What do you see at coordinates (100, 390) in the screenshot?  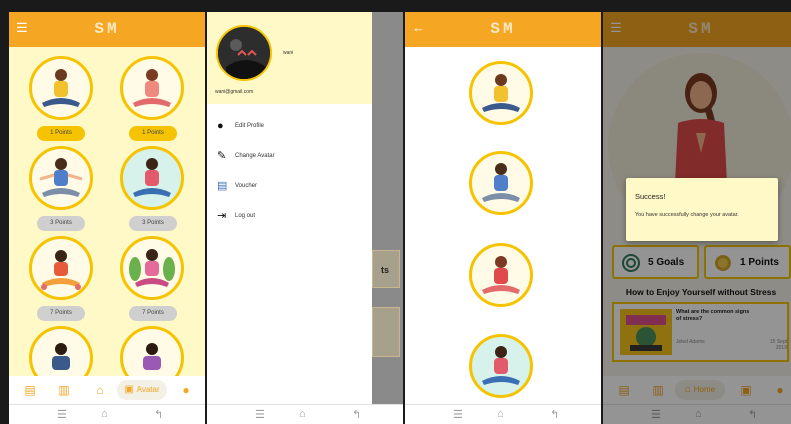 I see `nav-home-icon: ⌂` at bounding box center [100, 390].